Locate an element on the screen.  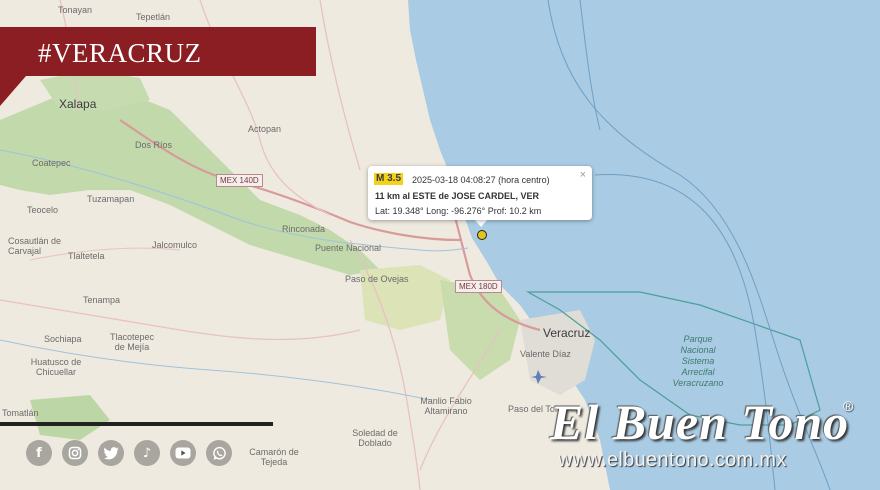
tiktok-glyph: ♪ is located at coordinates (147, 453).